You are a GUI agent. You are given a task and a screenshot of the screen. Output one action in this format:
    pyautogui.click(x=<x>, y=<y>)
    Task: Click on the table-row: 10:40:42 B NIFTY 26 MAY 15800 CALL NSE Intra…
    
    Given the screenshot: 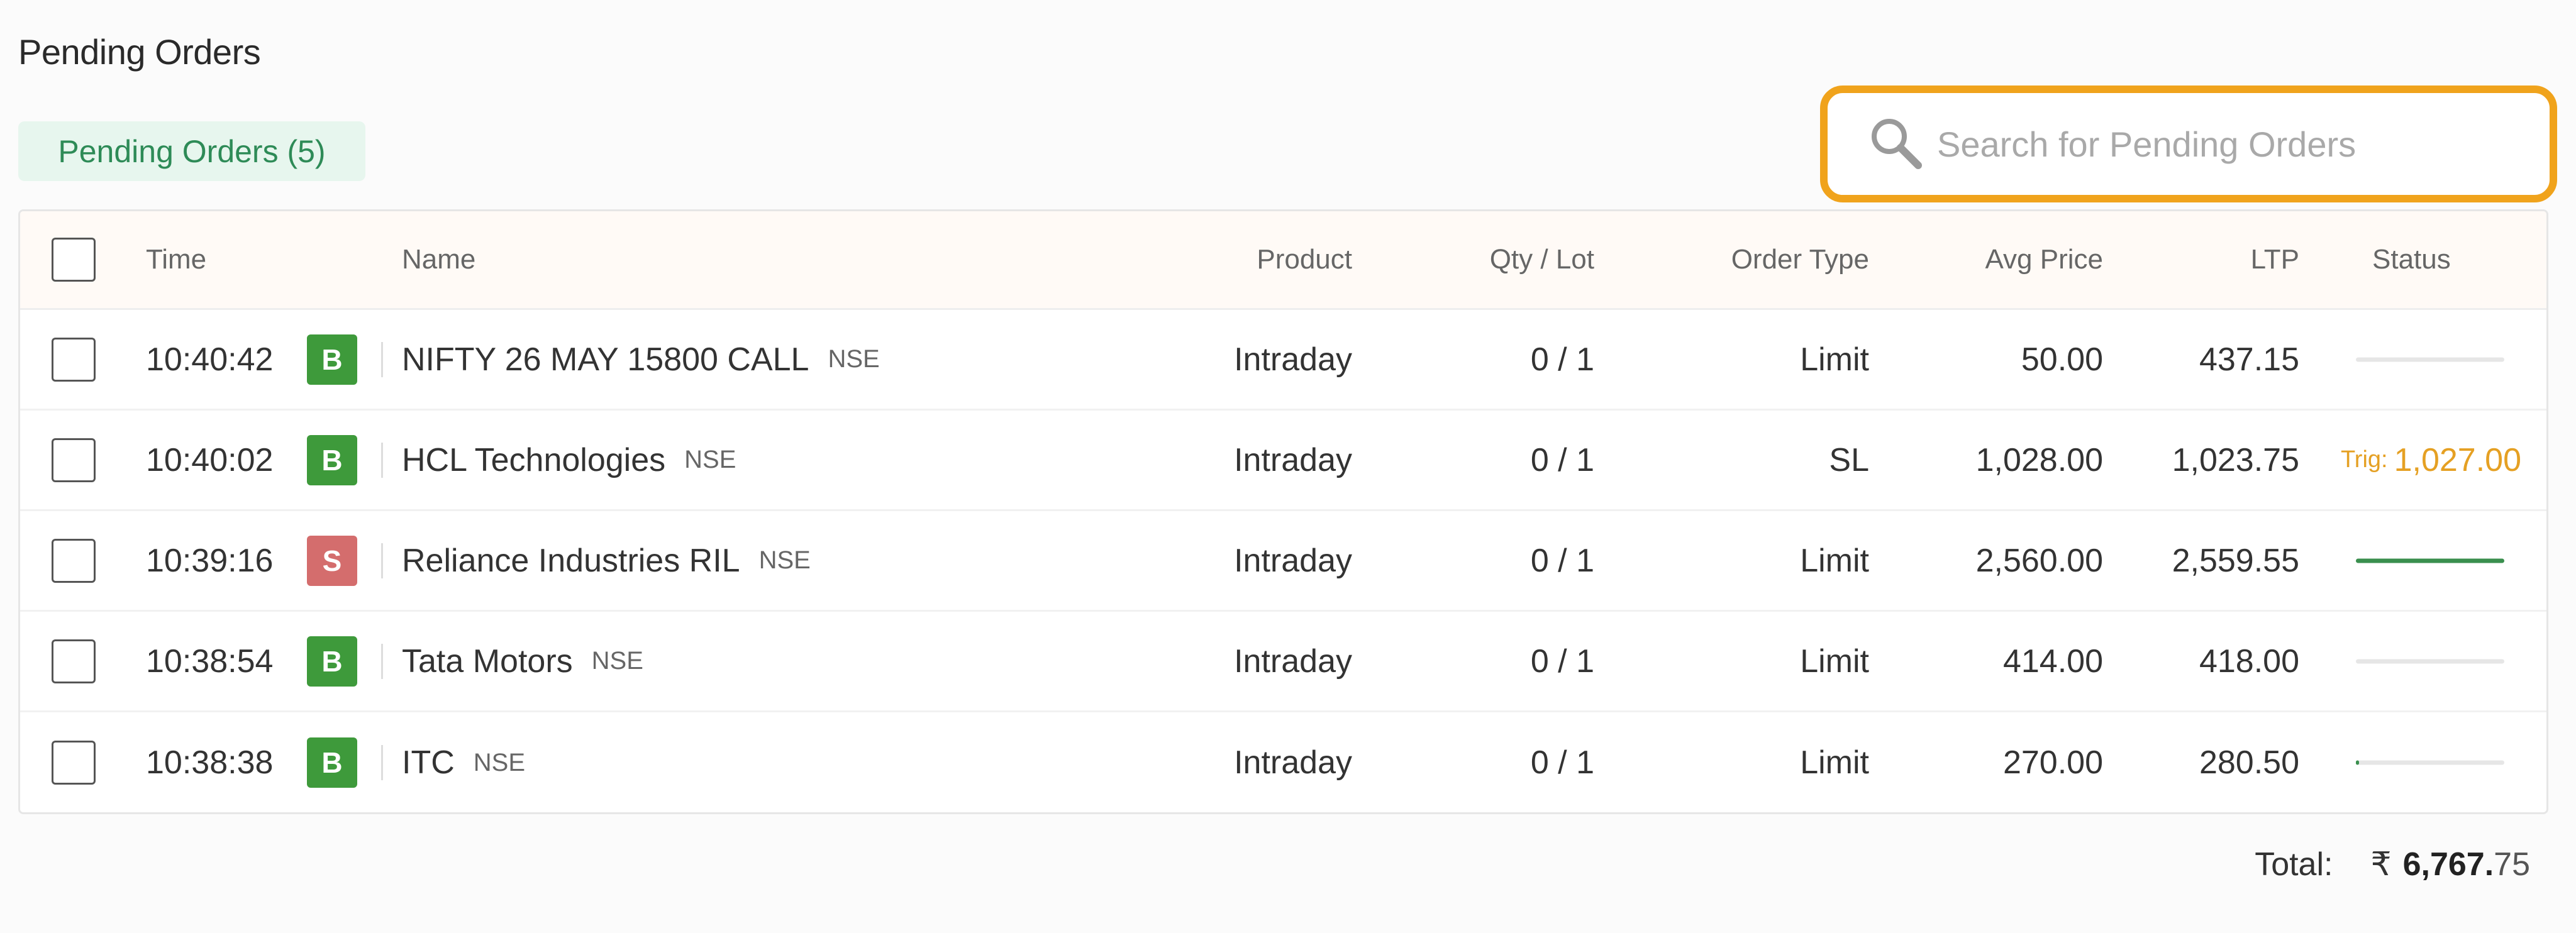 What is the action you would take?
    pyautogui.click(x=1283, y=360)
    